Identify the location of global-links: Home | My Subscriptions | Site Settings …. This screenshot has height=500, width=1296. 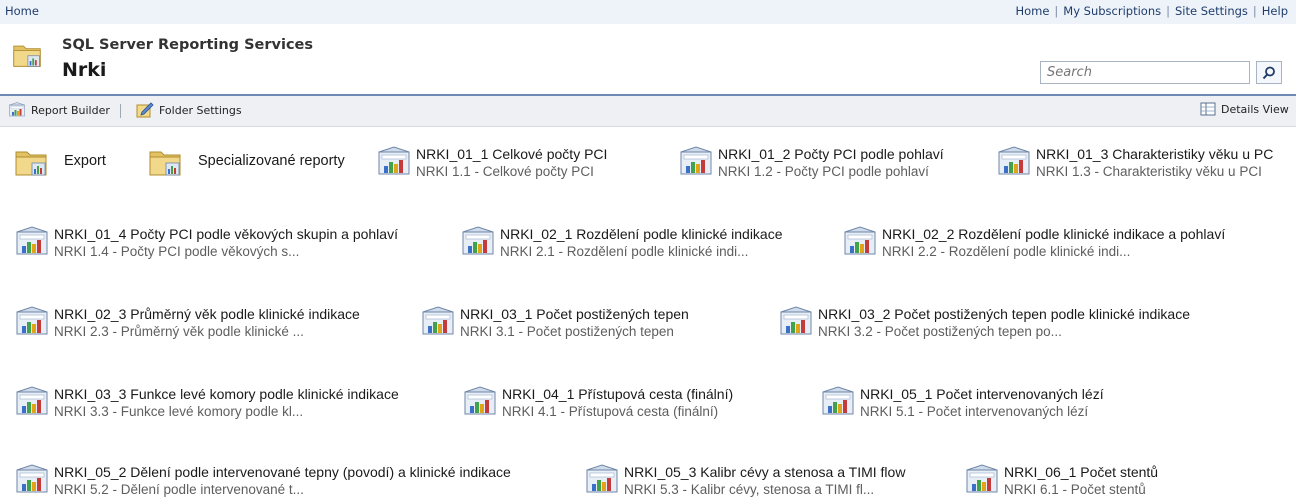
(1151, 11).